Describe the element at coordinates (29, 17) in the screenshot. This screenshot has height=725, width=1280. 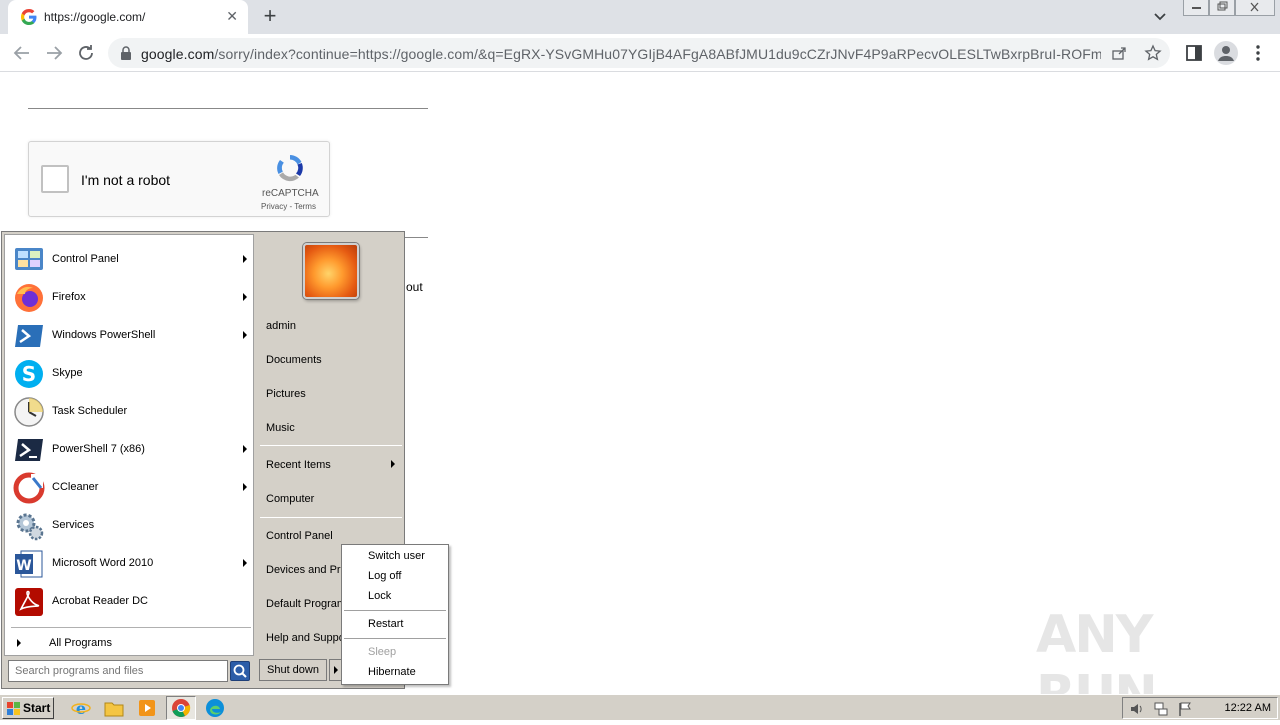
I see `google-icon` at that location.